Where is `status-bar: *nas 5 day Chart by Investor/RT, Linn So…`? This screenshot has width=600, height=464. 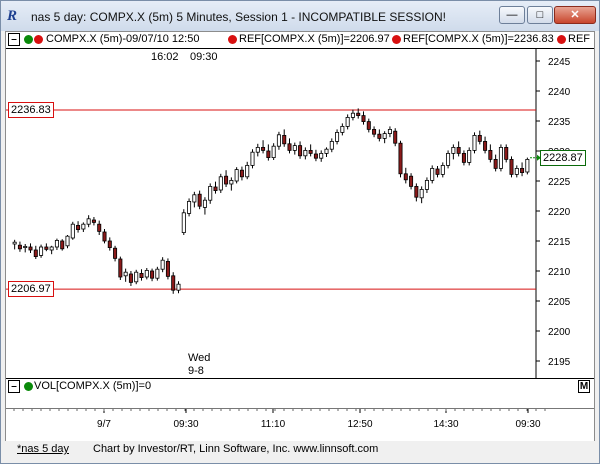 status-bar: *nas 5 day Chart by Investor/RT, Linn So… is located at coordinates (300, 451).